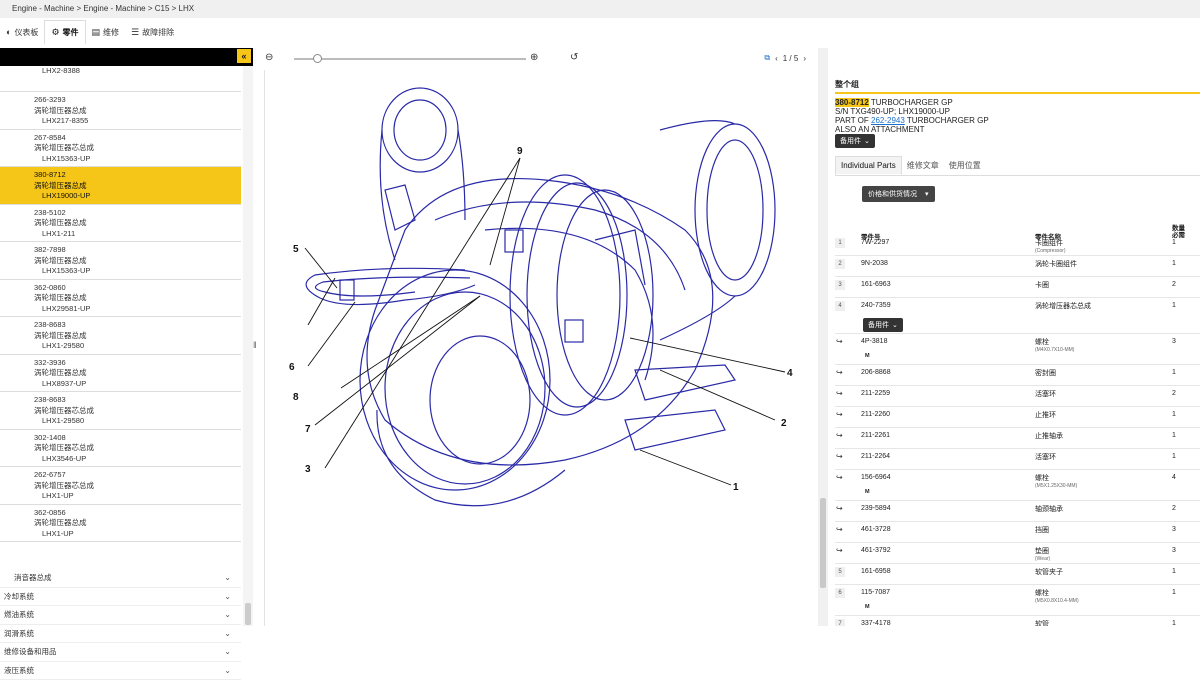 Image resolution: width=1200 pixels, height=680 pixels. I want to click on next-page-icon: ›, so click(804, 58).